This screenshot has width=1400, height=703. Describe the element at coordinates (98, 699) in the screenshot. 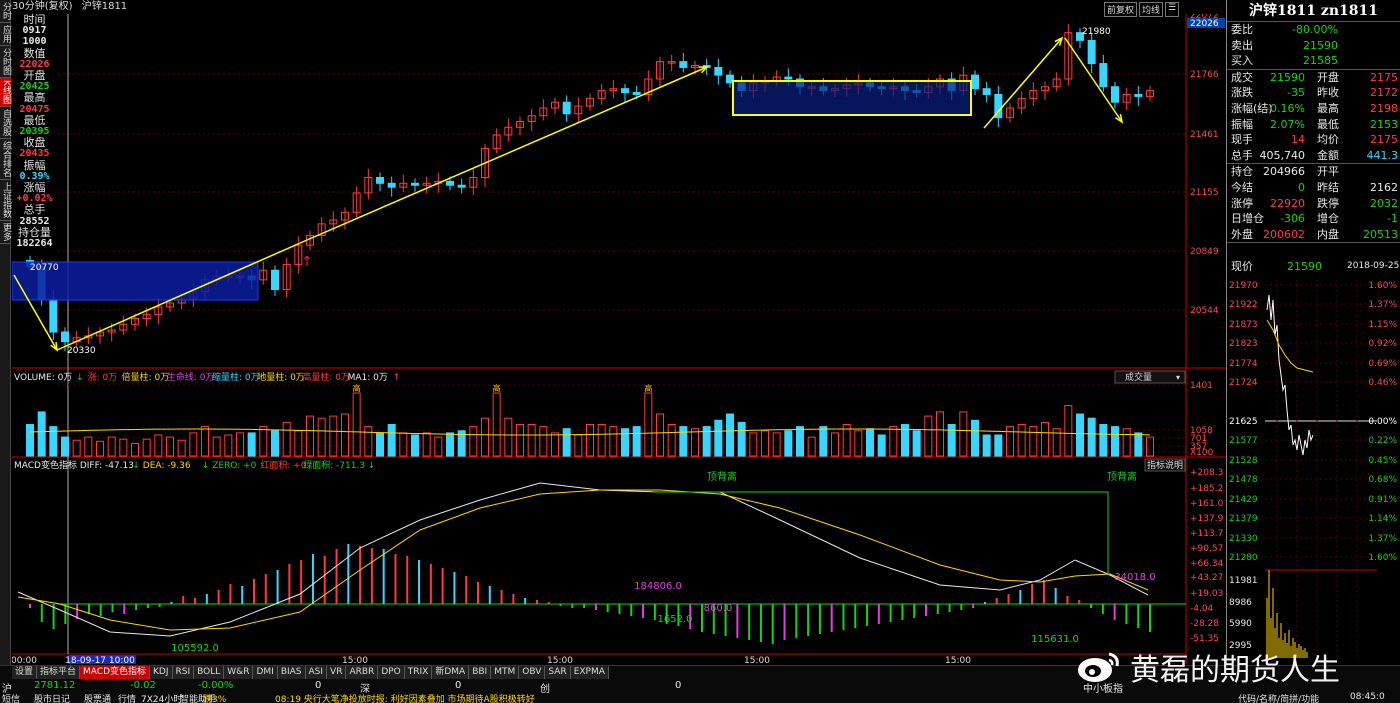

I see `status-item: 股票通` at that location.